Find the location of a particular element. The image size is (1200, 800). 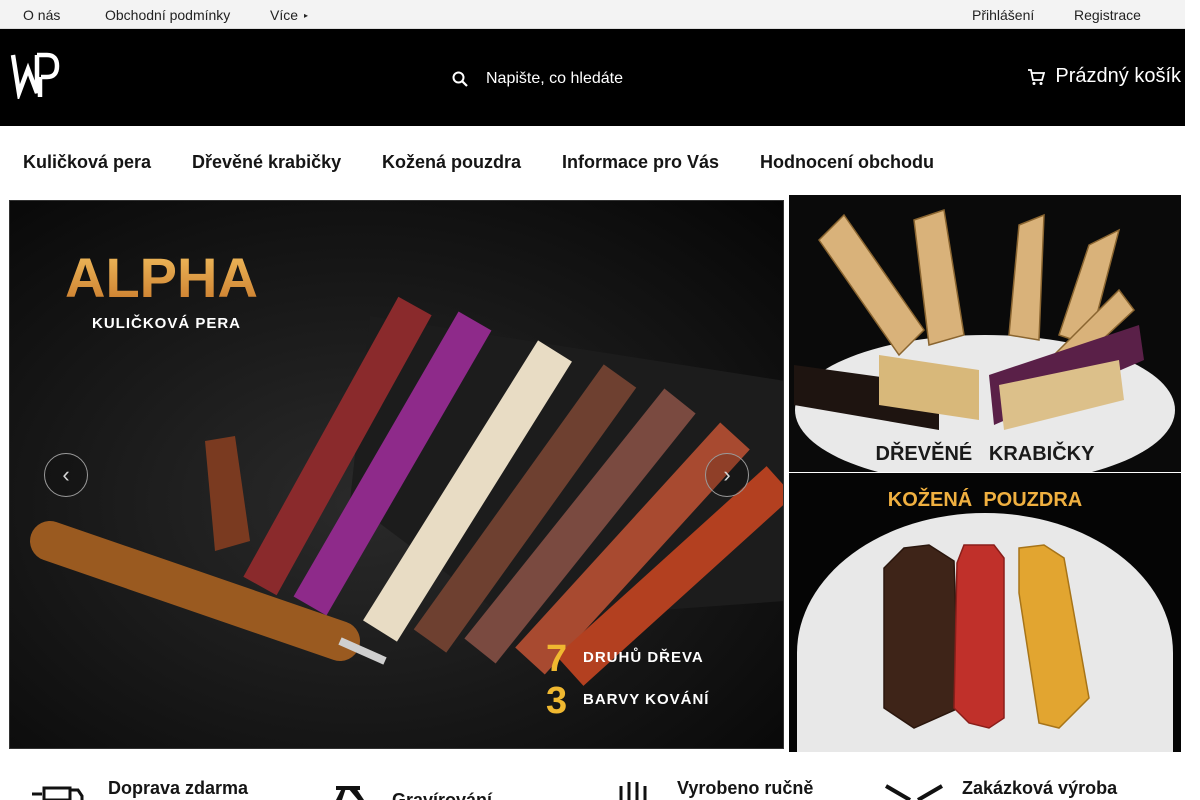

chevron-right-icon: ▸ is located at coordinates (306, 15).